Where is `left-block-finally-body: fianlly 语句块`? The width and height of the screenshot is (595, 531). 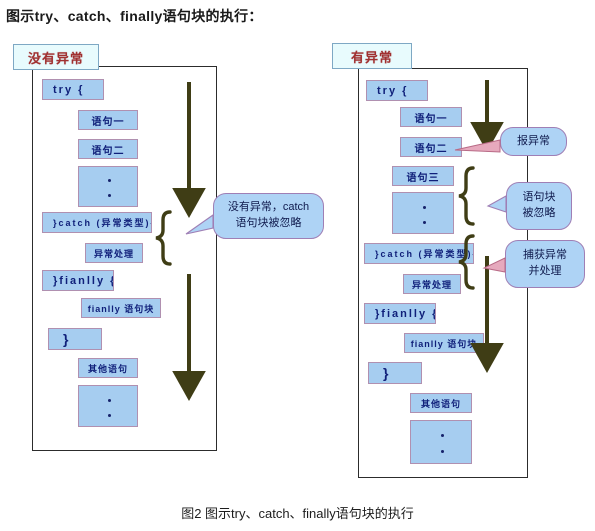 left-block-finally-body: fianlly 语句块 is located at coordinates (121, 308).